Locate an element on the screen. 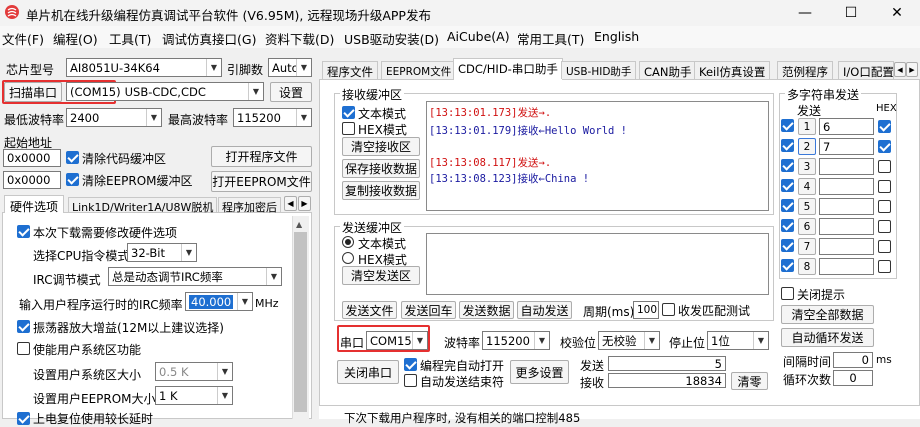 This screenshot has width=920, height=427. tab-eeprom-file: EEPROM文件 is located at coordinates (419, 70).